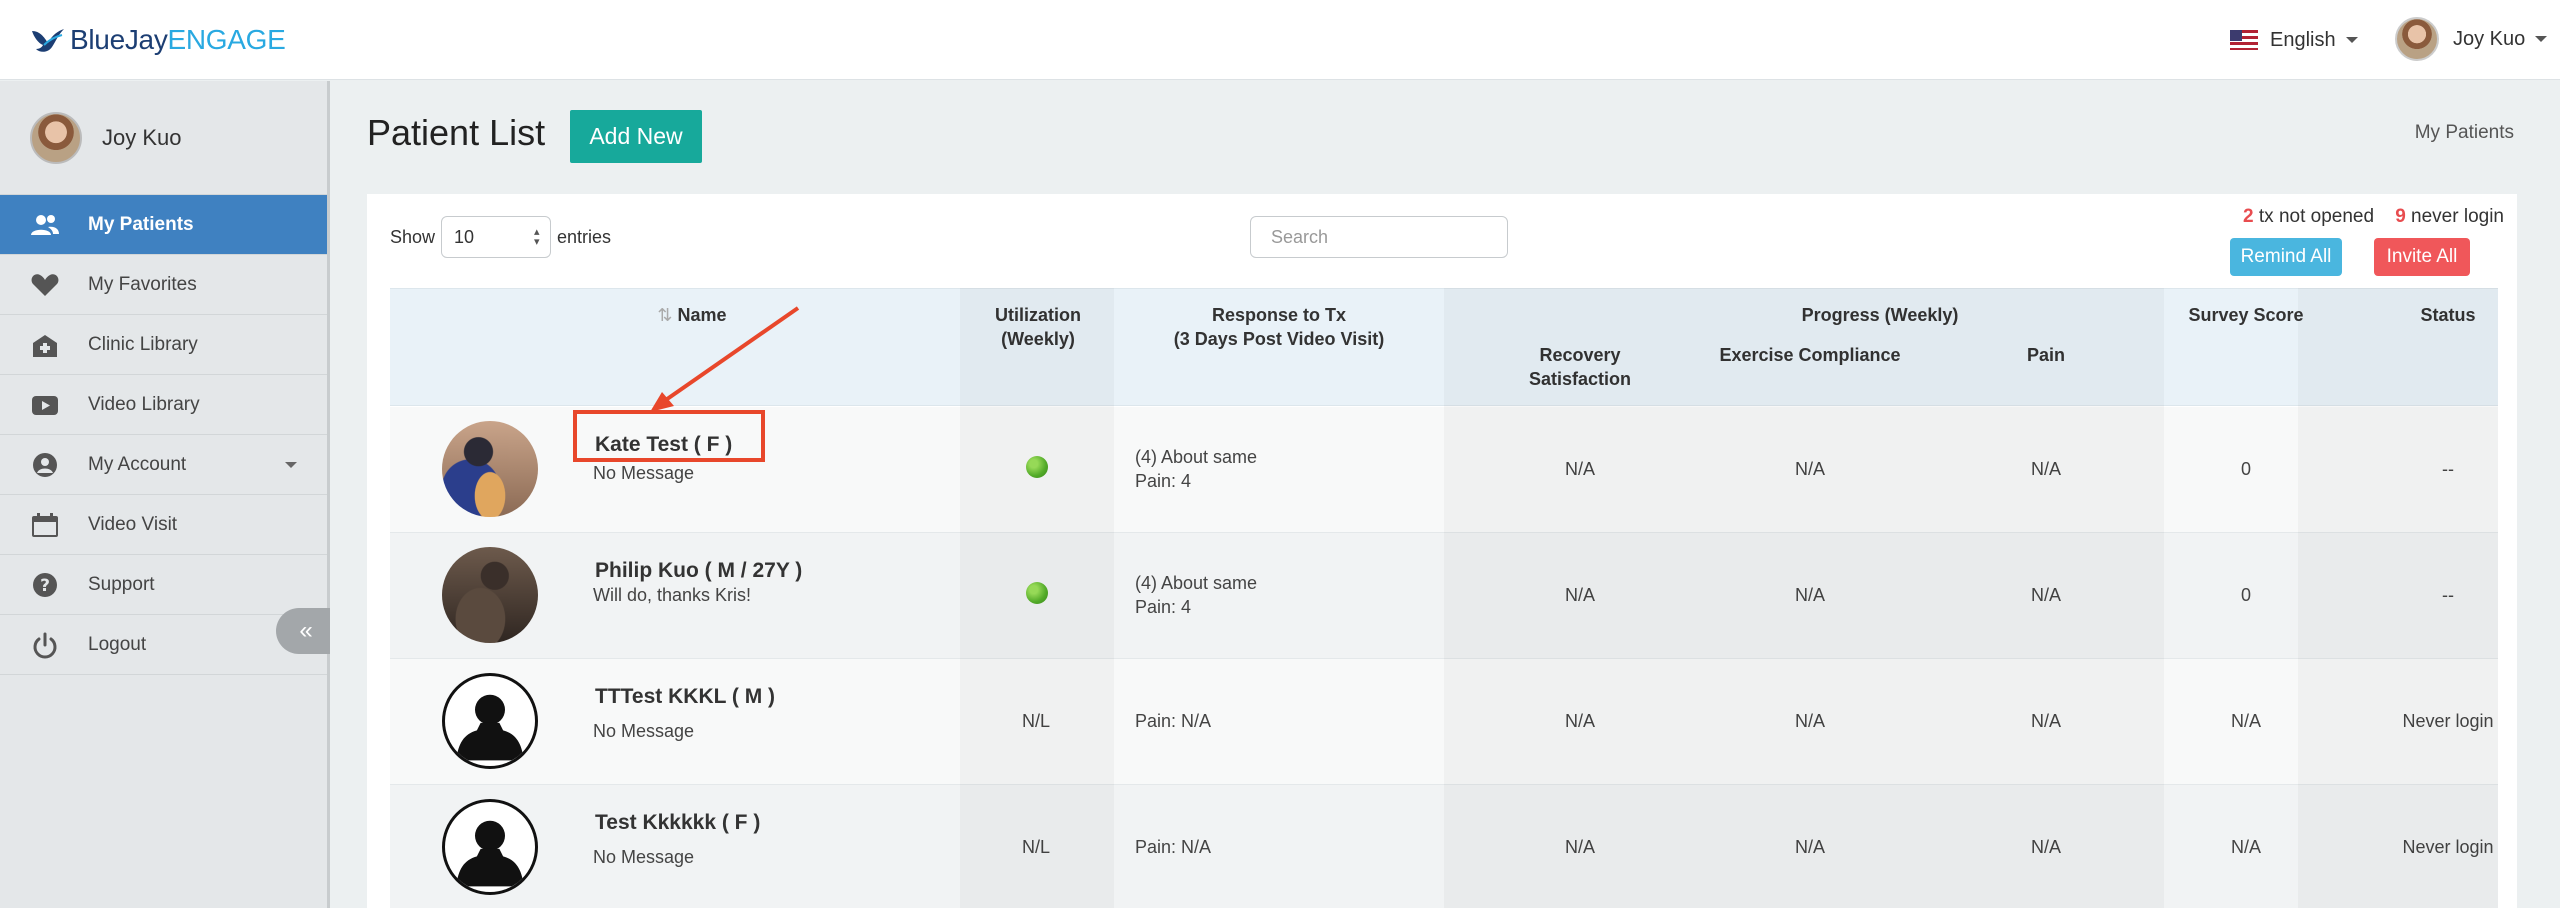 Image resolution: width=2560 pixels, height=908 pixels. I want to click on sidebar-item-label: Clinic Library, so click(143, 344).